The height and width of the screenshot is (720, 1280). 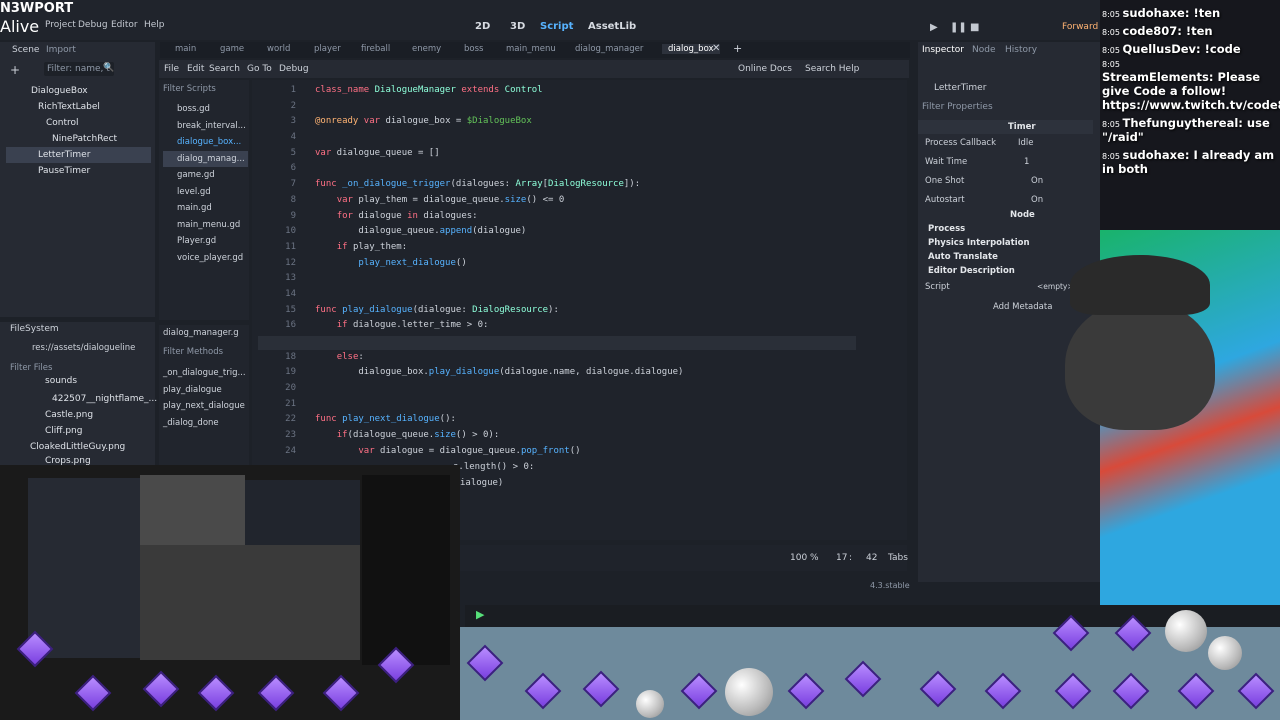 What do you see at coordinates (1021, 50) in the screenshot?
I see `tab-history: History` at bounding box center [1021, 50].